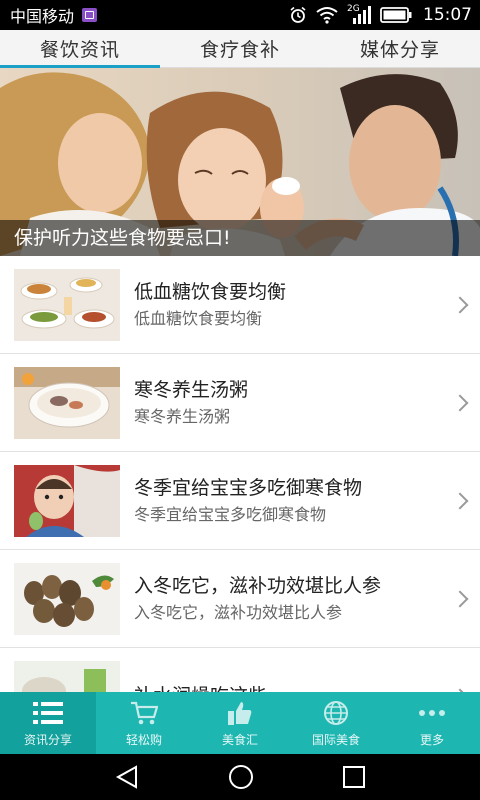  I want to click on nav-label: 美食汇, so click(239, 739).